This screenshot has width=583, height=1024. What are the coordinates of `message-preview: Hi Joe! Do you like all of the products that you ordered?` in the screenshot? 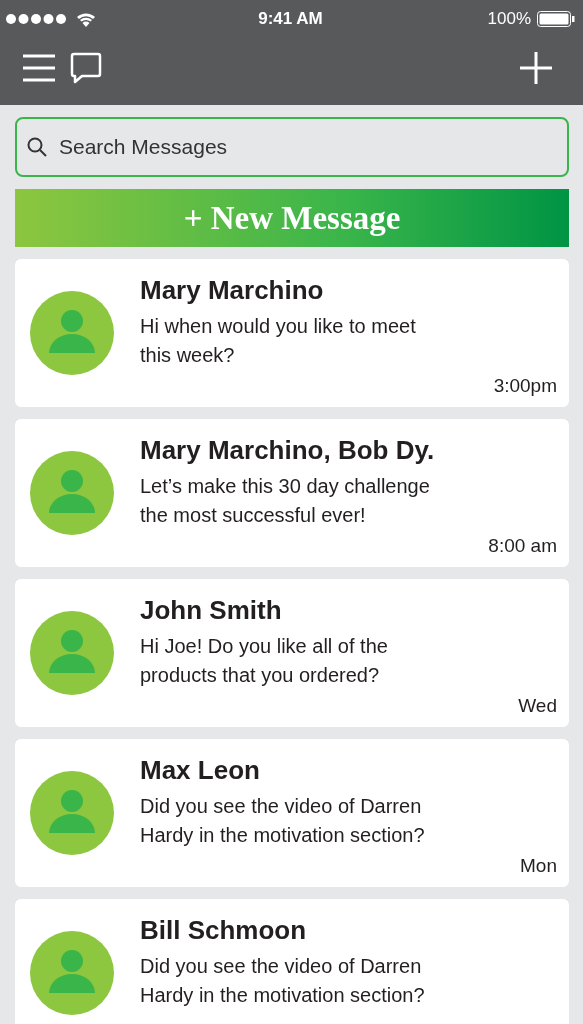 It's located at (264, 661).